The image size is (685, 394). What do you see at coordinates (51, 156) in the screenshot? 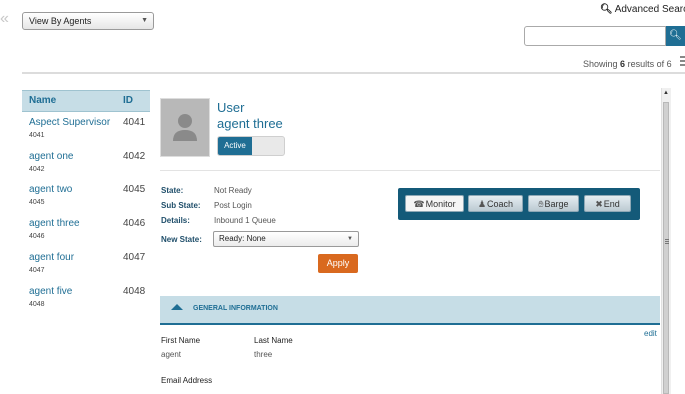
I see `agent-name-link: agent one` at bounding box center [51, 156].